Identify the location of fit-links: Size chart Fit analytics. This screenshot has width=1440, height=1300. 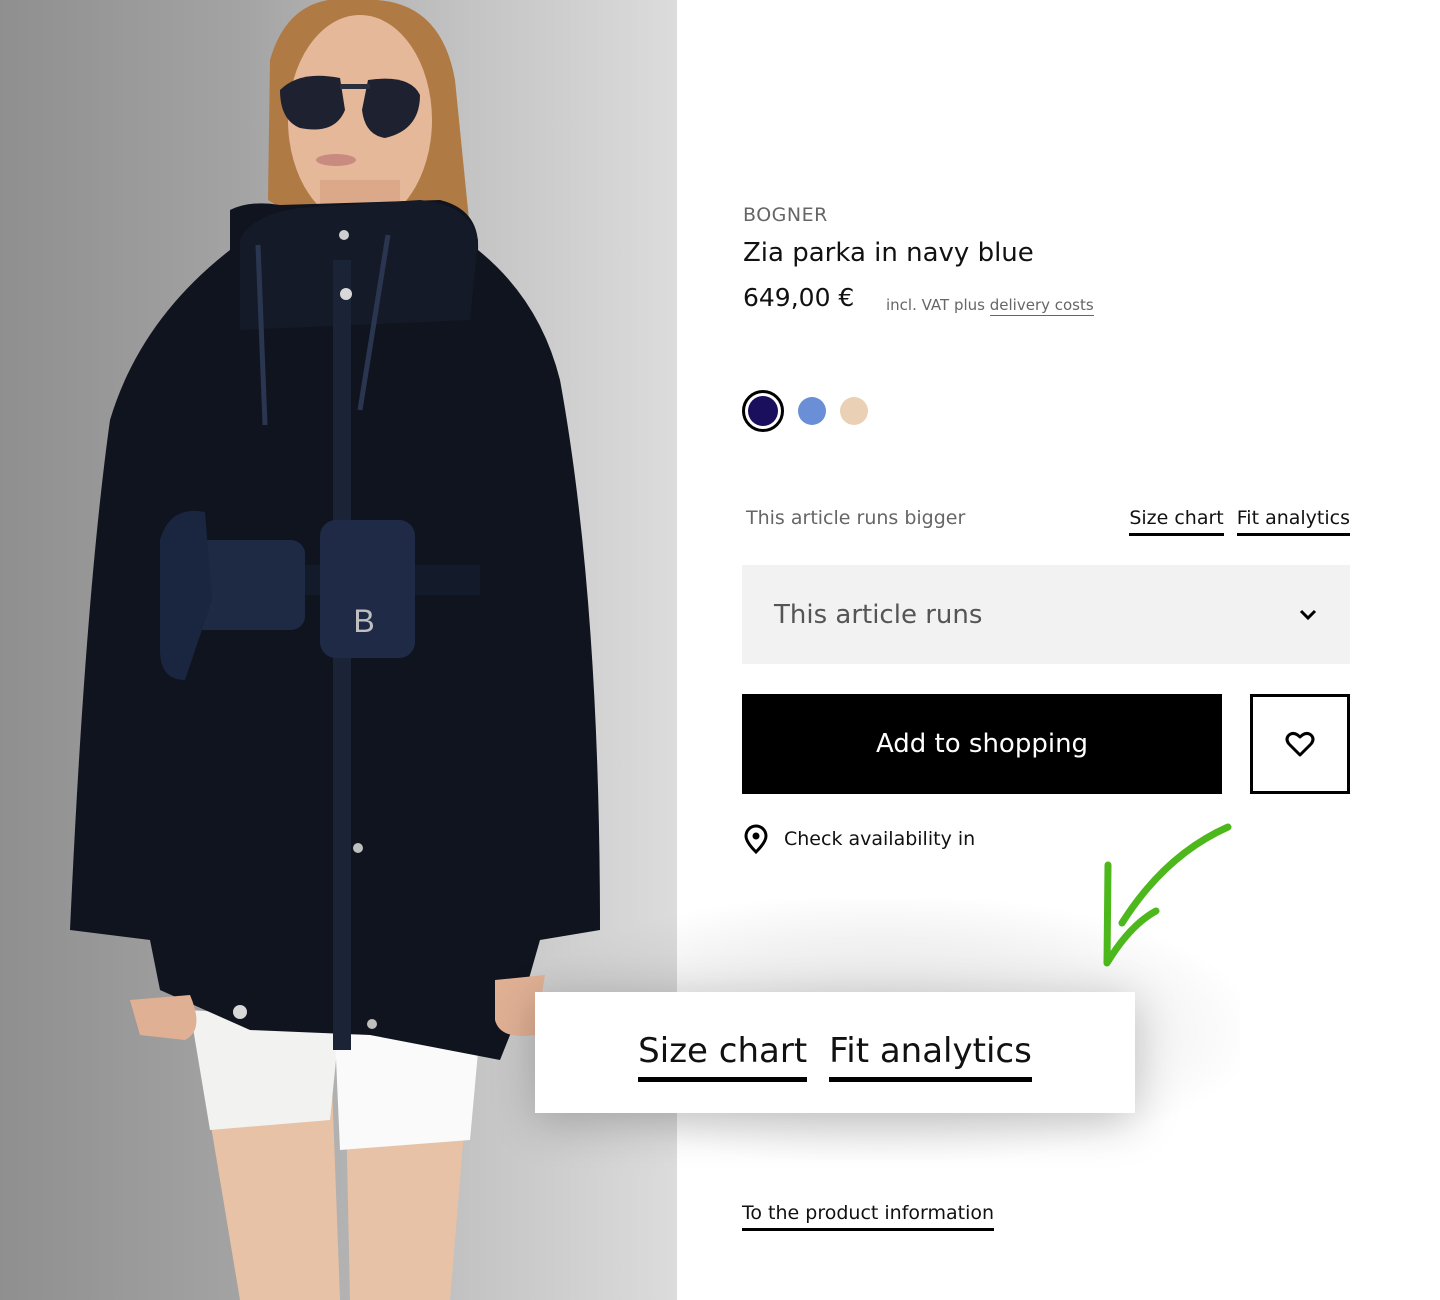
(1239, 521).